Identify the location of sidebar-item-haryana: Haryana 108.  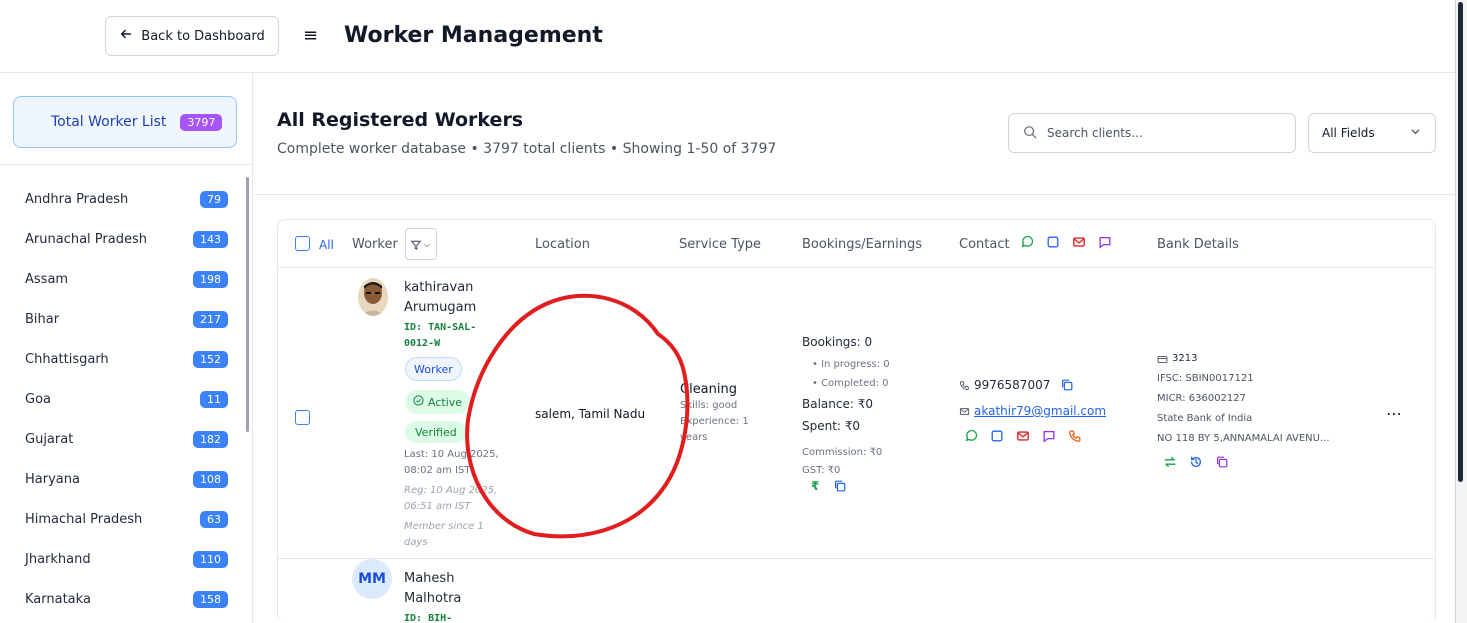
(120, 479).